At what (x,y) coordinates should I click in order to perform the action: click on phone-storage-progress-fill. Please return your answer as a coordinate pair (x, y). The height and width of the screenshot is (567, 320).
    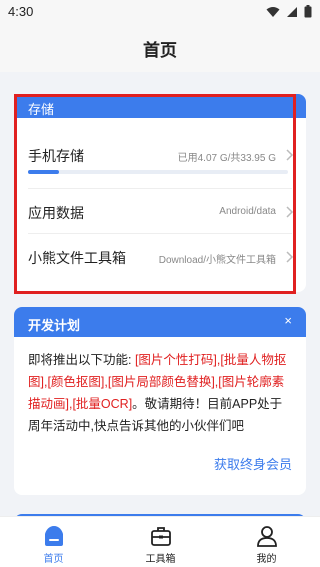
    Looking at the image, I should click on (44, 172).